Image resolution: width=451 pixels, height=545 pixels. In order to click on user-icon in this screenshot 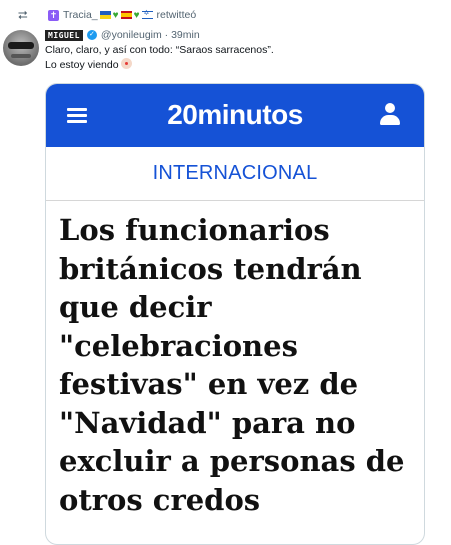, I will do `click(390, 115)`.